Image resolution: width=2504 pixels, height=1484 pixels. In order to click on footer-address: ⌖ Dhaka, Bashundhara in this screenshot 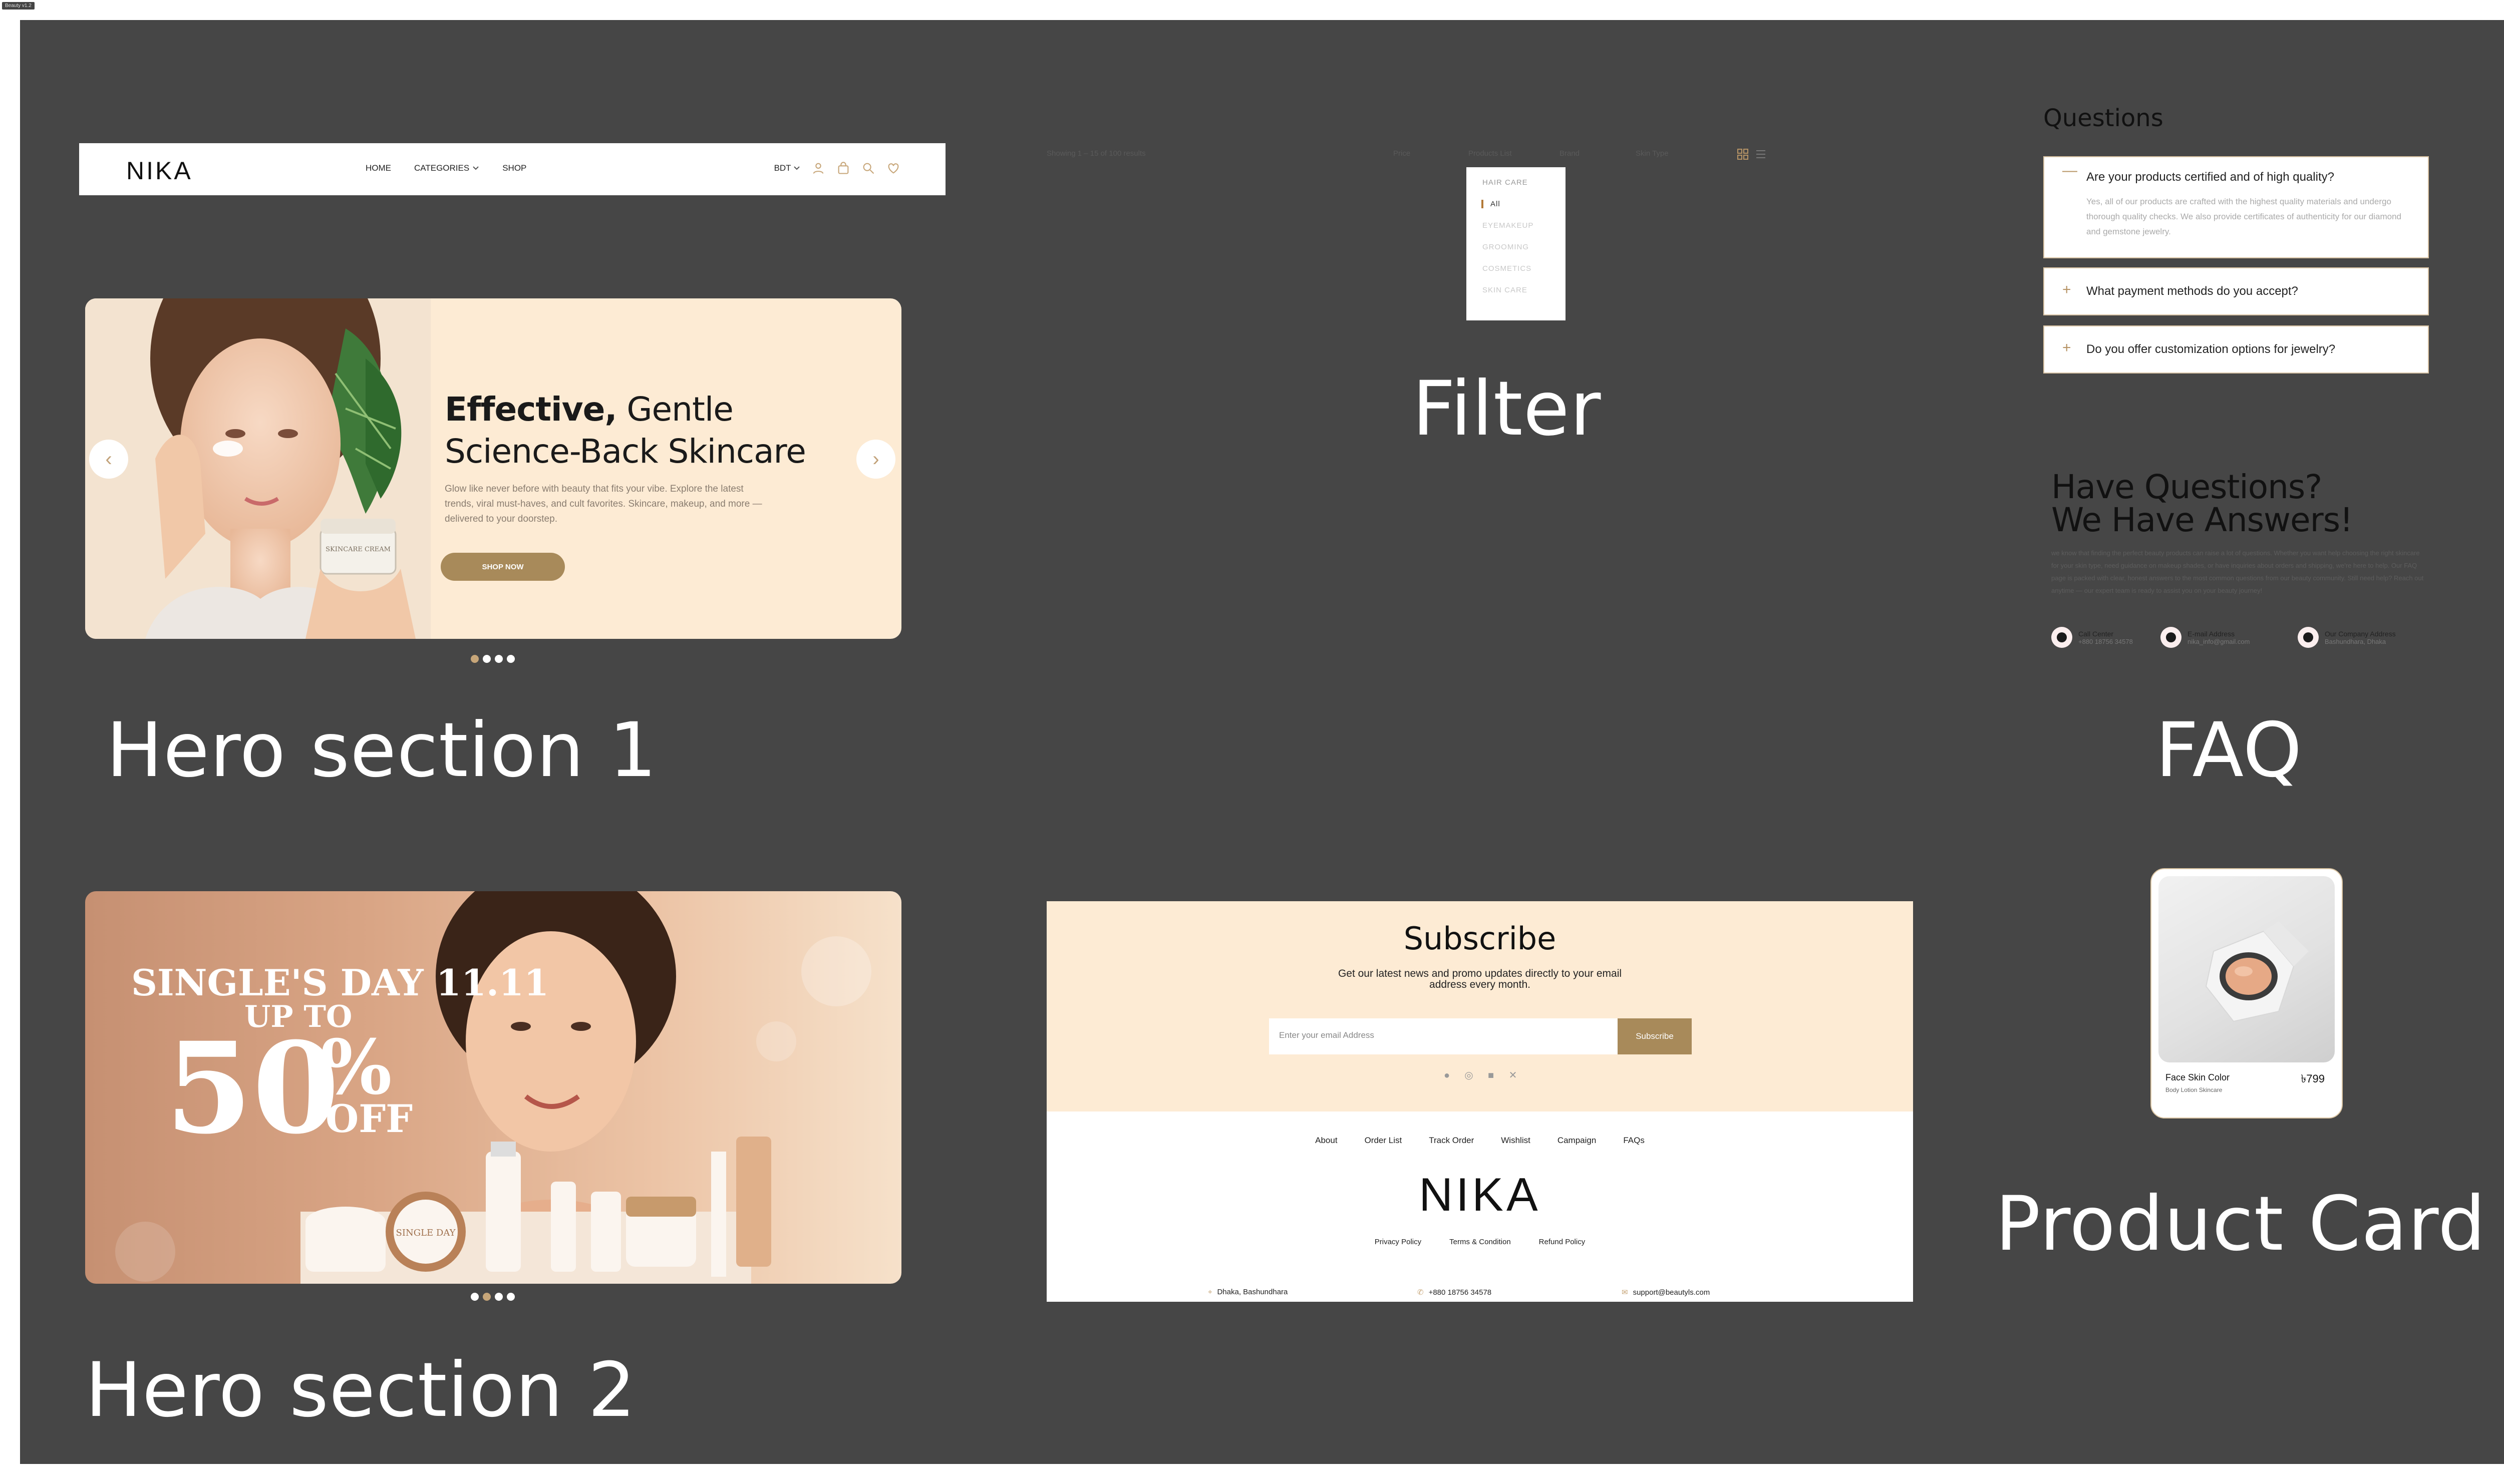, I will do `click(1248, 1292)`.